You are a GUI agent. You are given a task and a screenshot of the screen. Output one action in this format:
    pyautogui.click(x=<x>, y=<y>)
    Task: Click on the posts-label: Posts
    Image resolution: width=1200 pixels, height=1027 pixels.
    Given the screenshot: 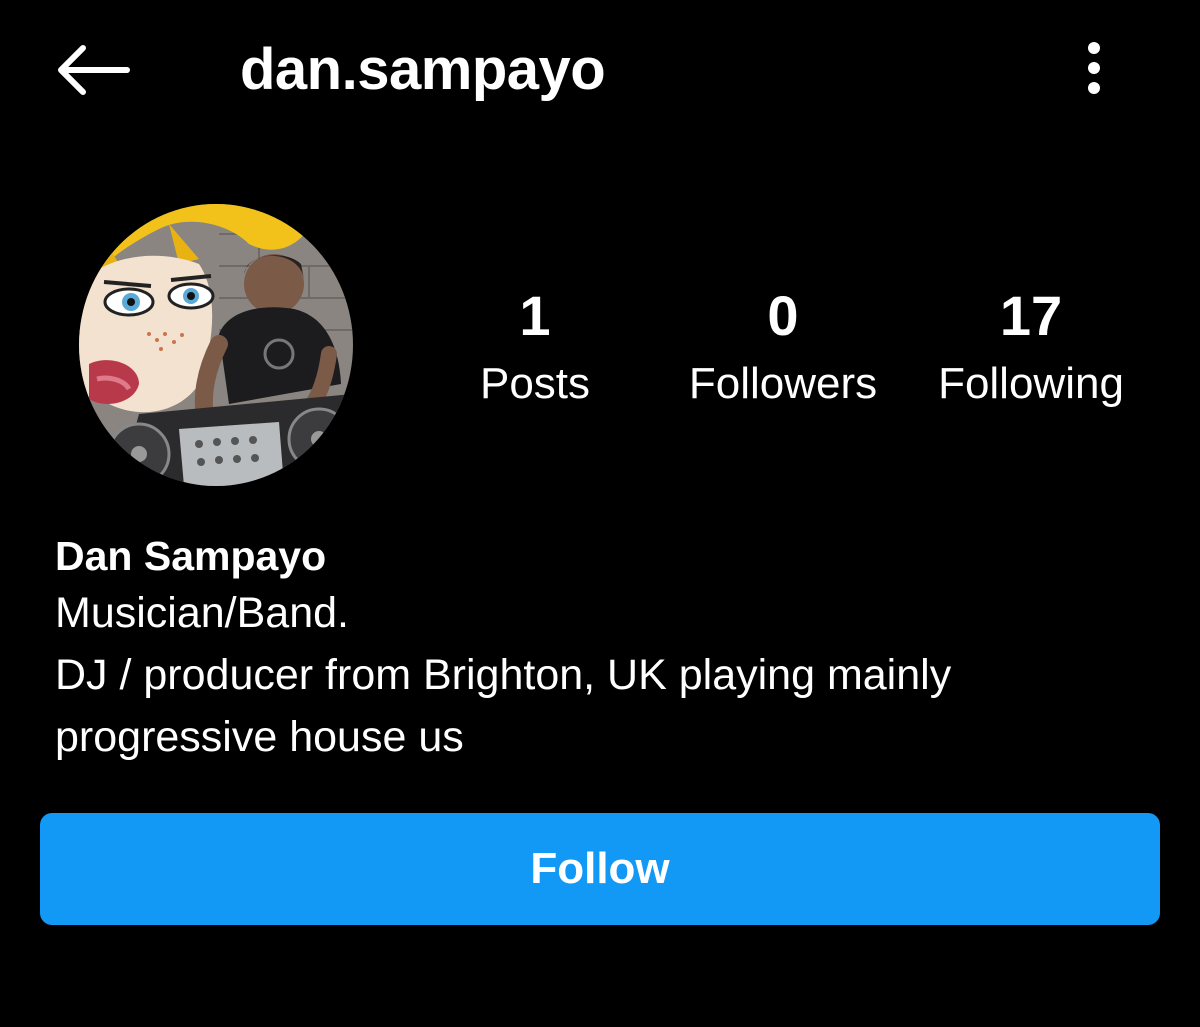 What is the action you would take?
    pyautogui.click(x=535, y=383)
    